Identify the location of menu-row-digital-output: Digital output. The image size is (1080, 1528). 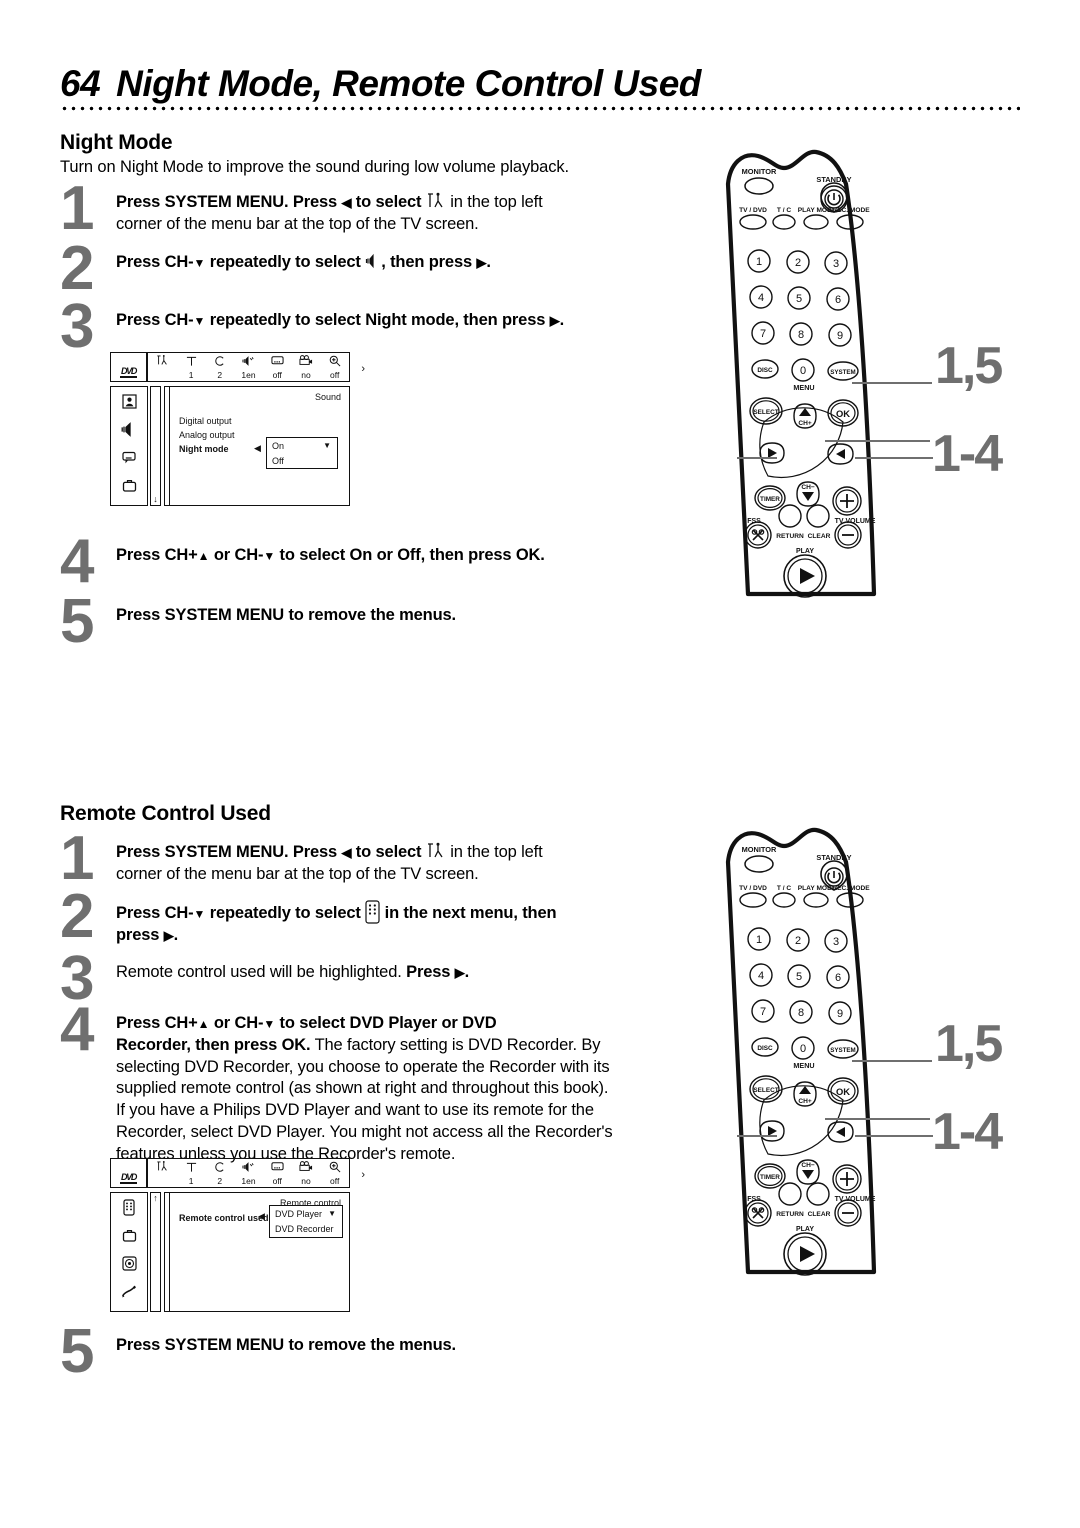
(207, 421).